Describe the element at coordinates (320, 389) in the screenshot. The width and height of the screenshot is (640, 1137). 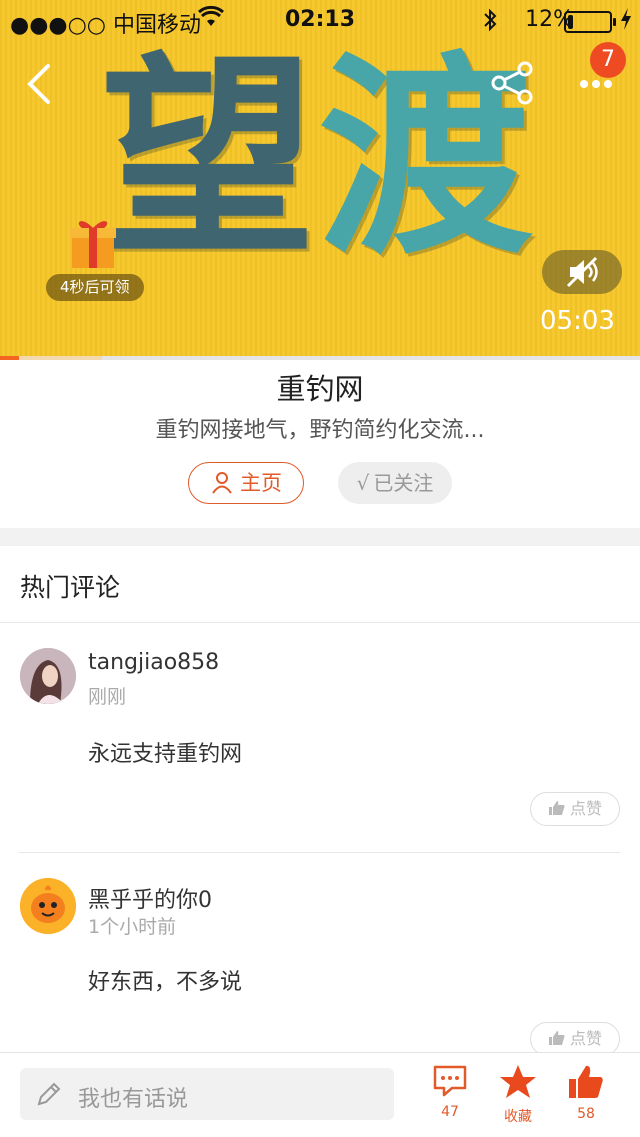
I see `channel-name: 重钓网` at that location.